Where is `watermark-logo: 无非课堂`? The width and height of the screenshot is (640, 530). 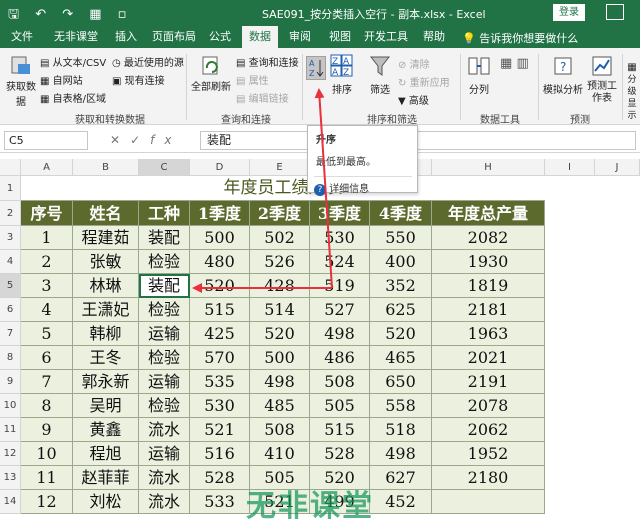 watermark-logo: 无非课堂 is located at coordinates (310, 506).